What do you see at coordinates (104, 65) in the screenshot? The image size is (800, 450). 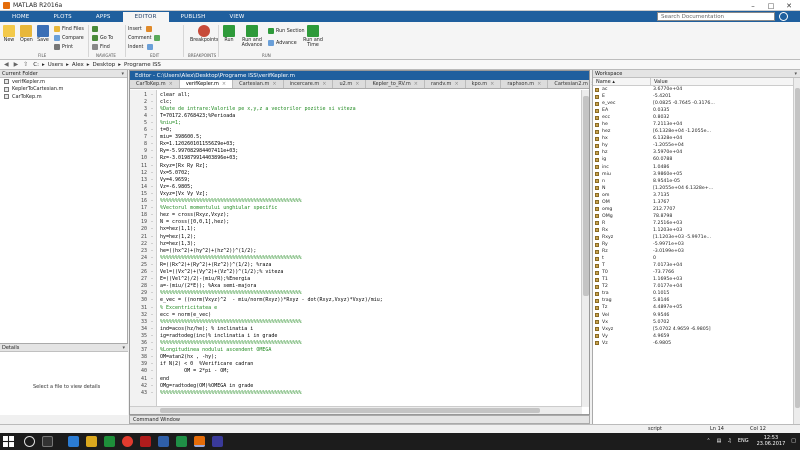 I see `path-segment: Desktop` at bounding box center [104, 65].